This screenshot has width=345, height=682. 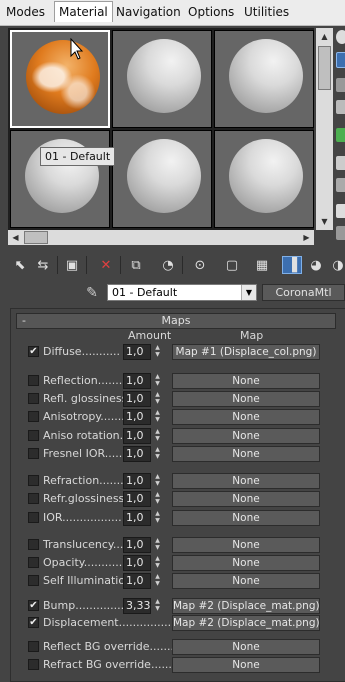 What do you see at coordinates (336, 265) in the screenshot?
I see `material-options-icon: ◑` at bounding box center [336, 265].